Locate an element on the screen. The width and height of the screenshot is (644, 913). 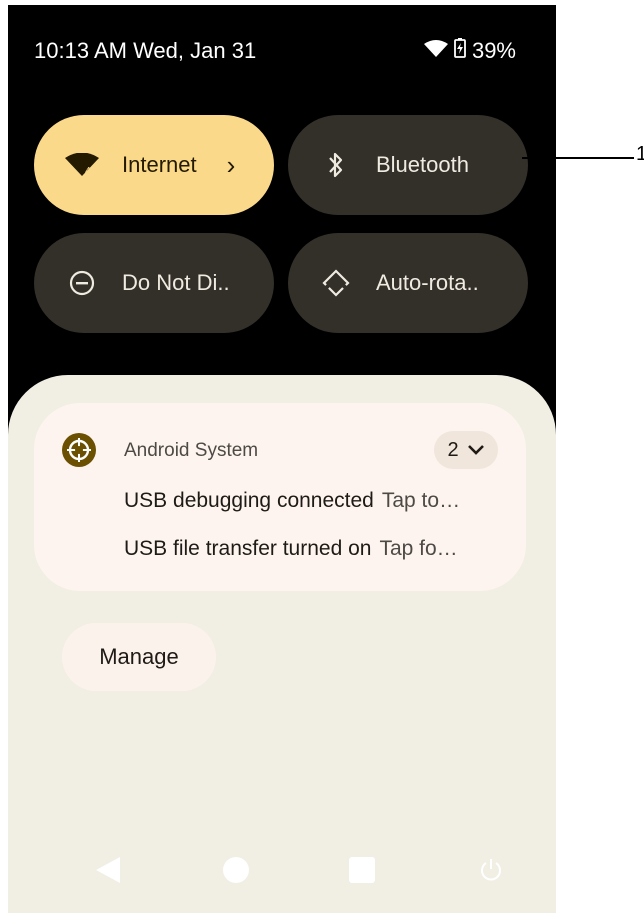
home-icon is located at coordinates (236, 870).